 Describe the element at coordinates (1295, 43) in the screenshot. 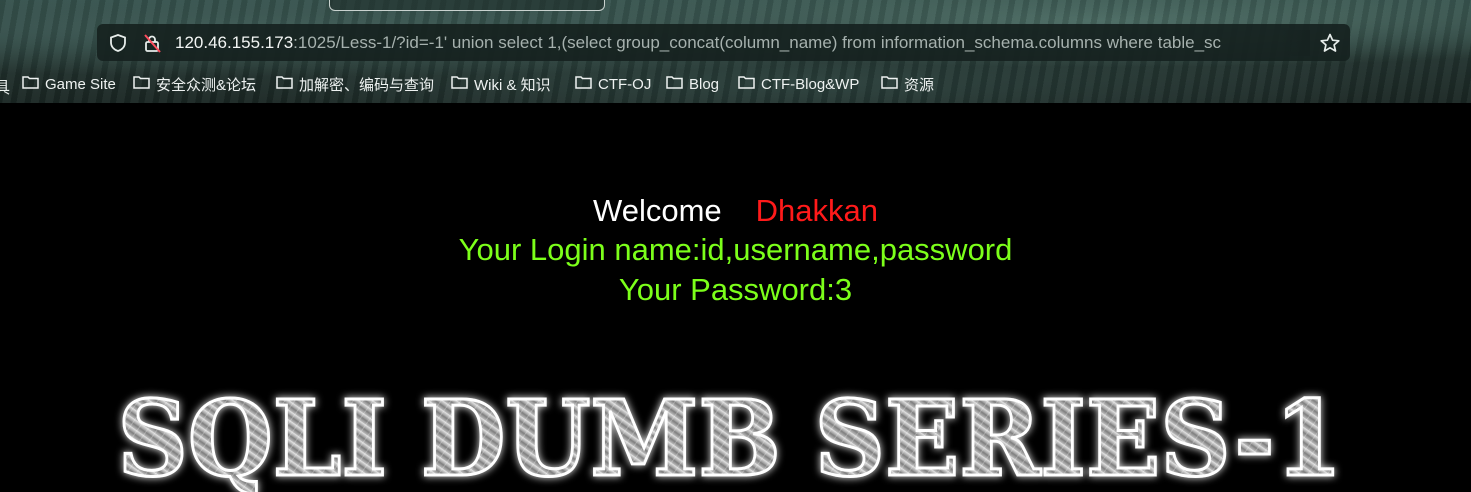

I see `url-fade` at that location.